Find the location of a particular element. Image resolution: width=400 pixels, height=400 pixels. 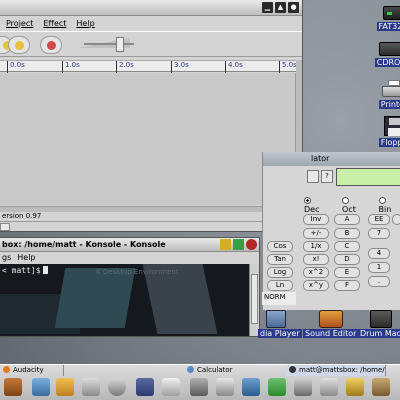

calc-button-reciprocal: 1/x is located at coordinates (316, 246).